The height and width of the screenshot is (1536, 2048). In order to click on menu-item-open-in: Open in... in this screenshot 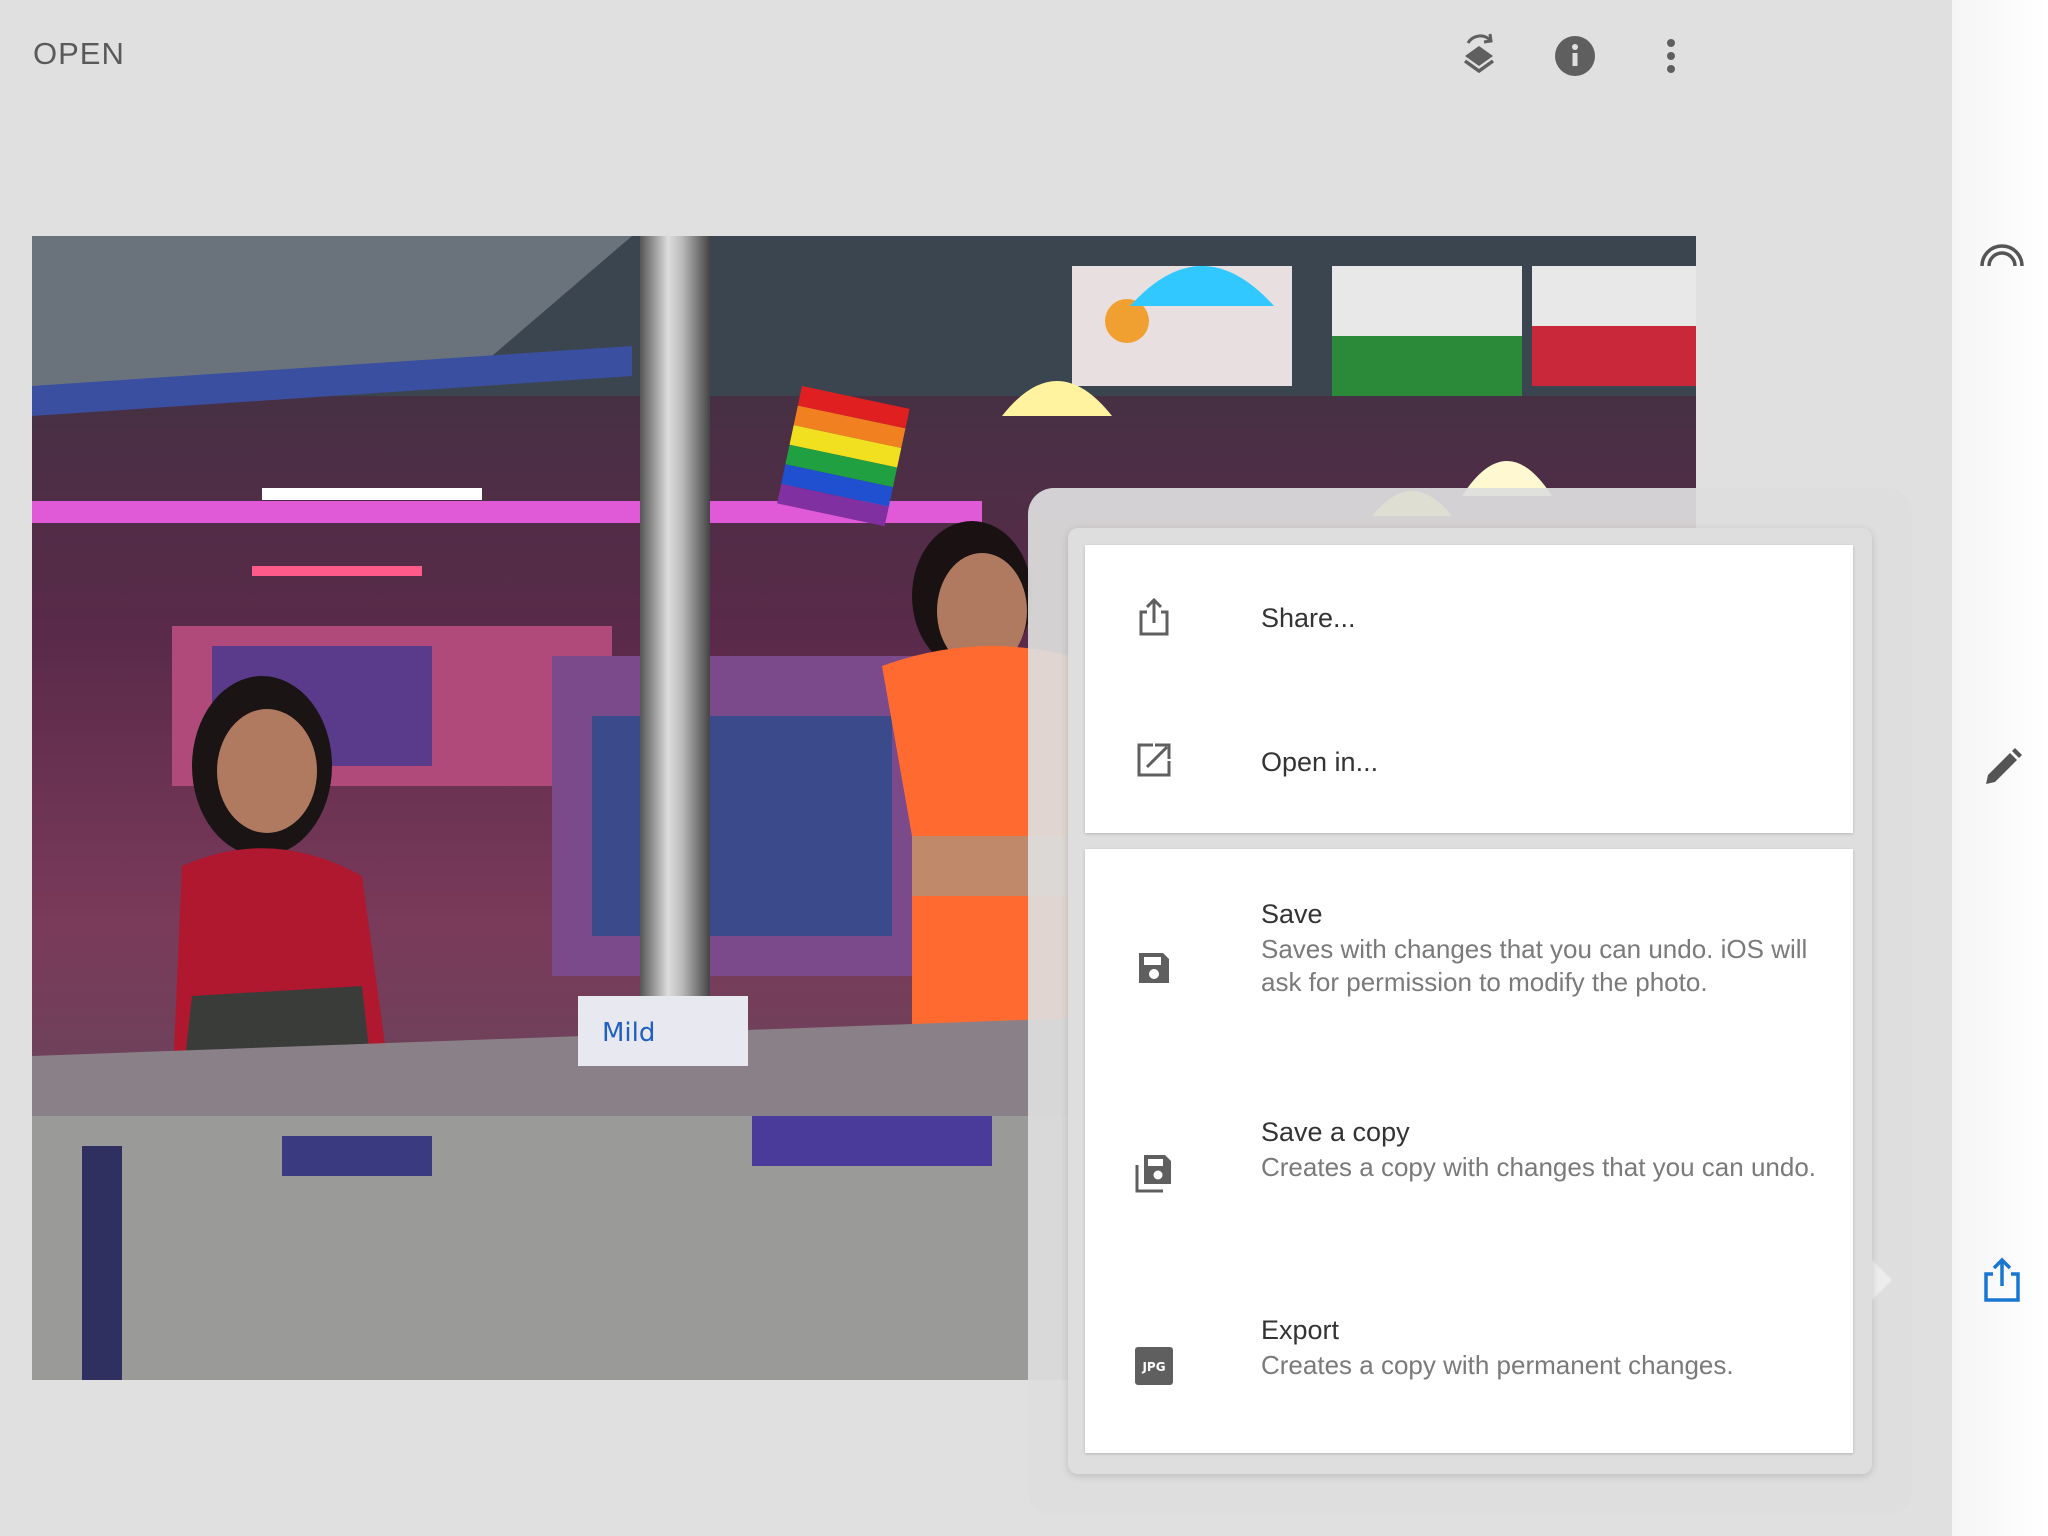, I will do `click(1469, 761)`.